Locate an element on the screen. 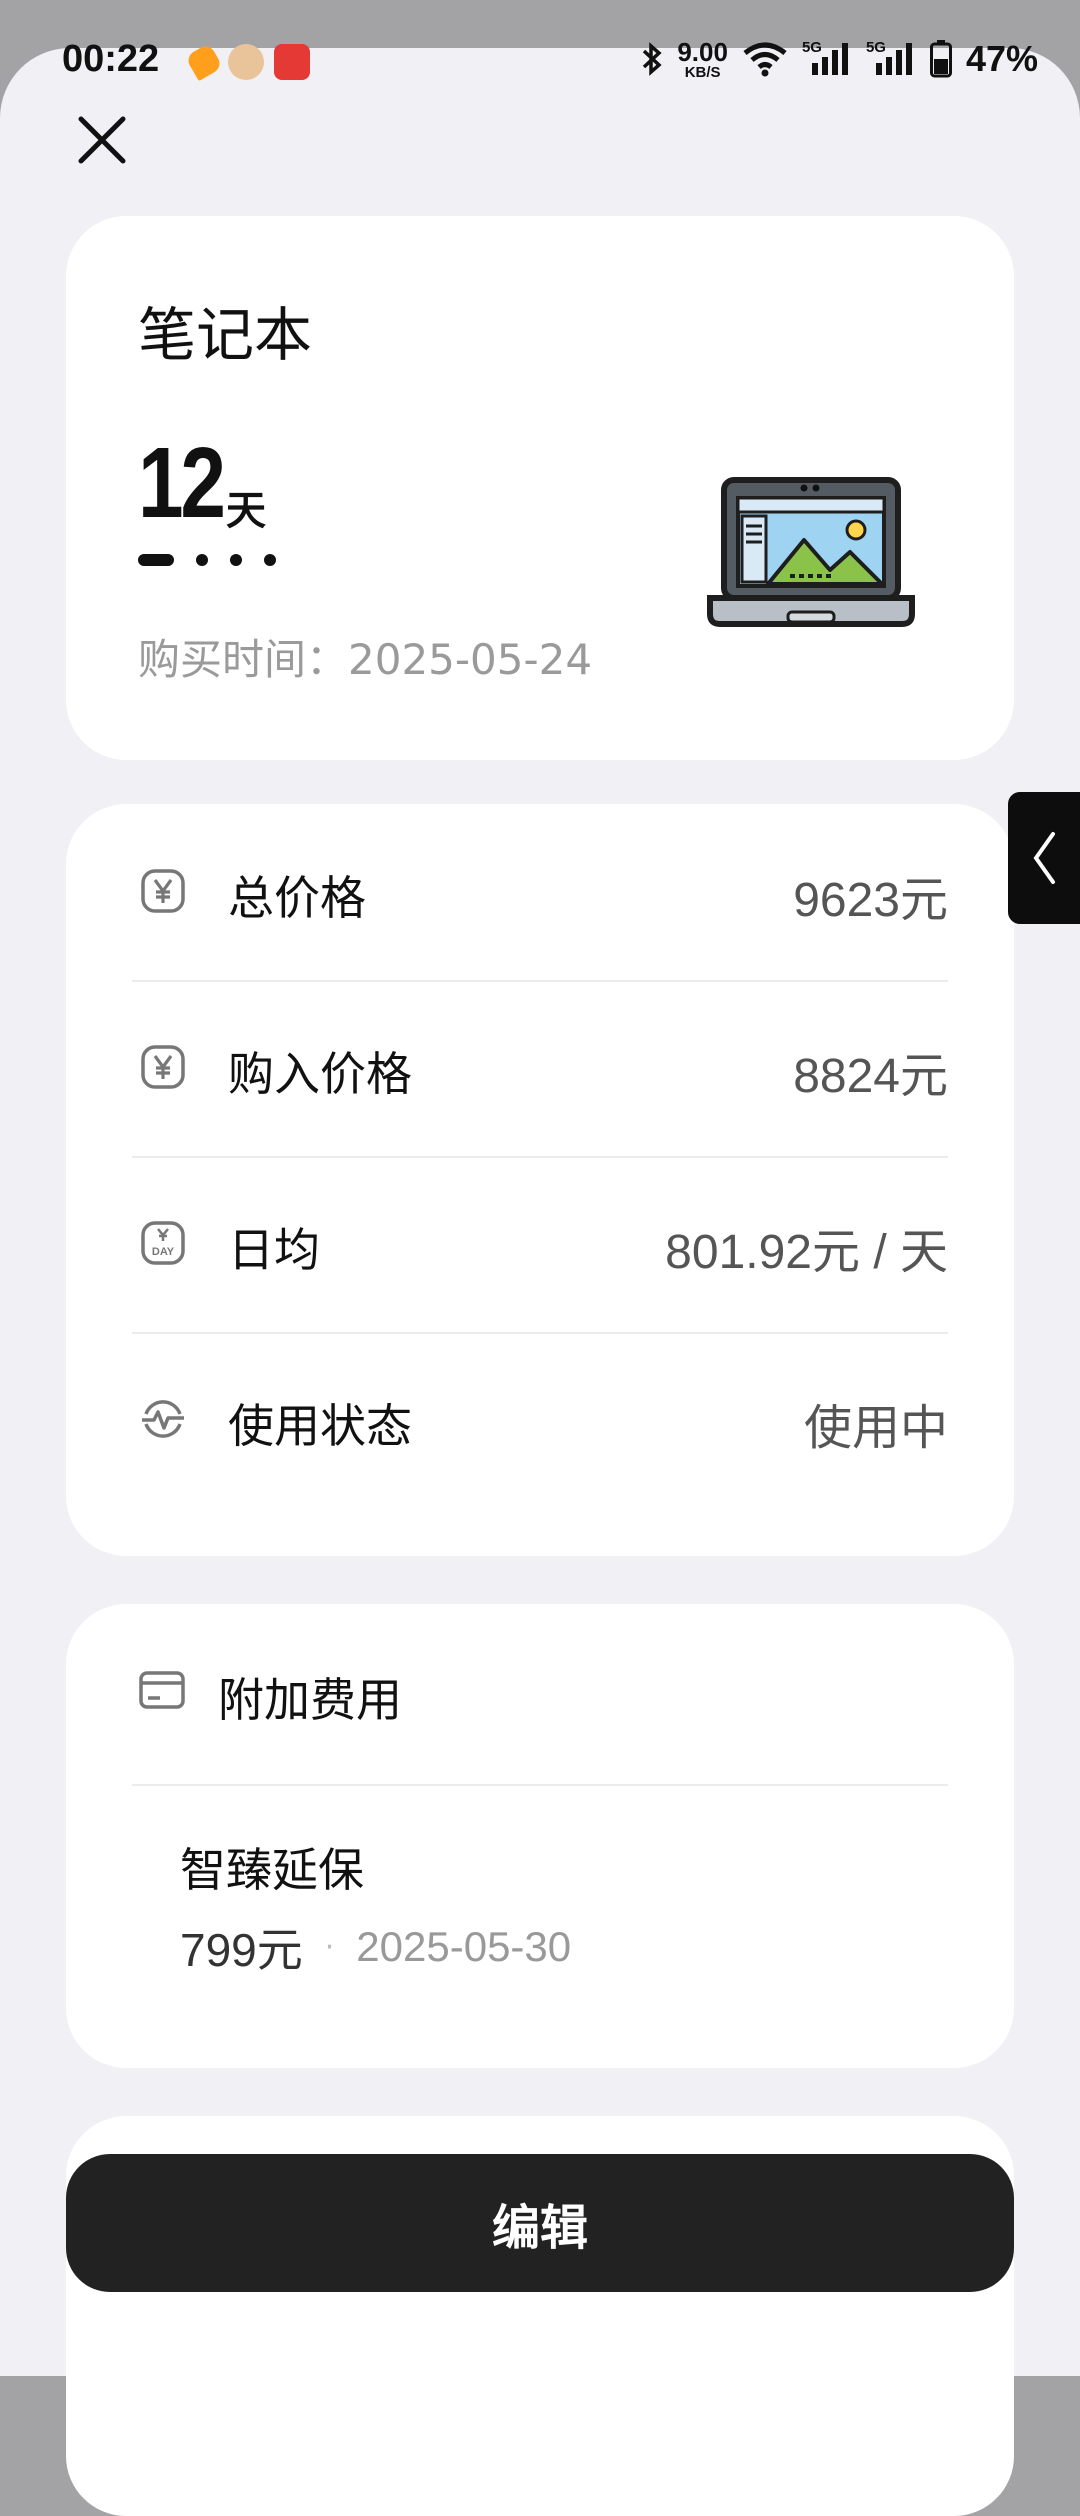 The width and height of the screenshot is (1080, 2516). total-price-label: 总价格 is located at coordinates (297, 898).